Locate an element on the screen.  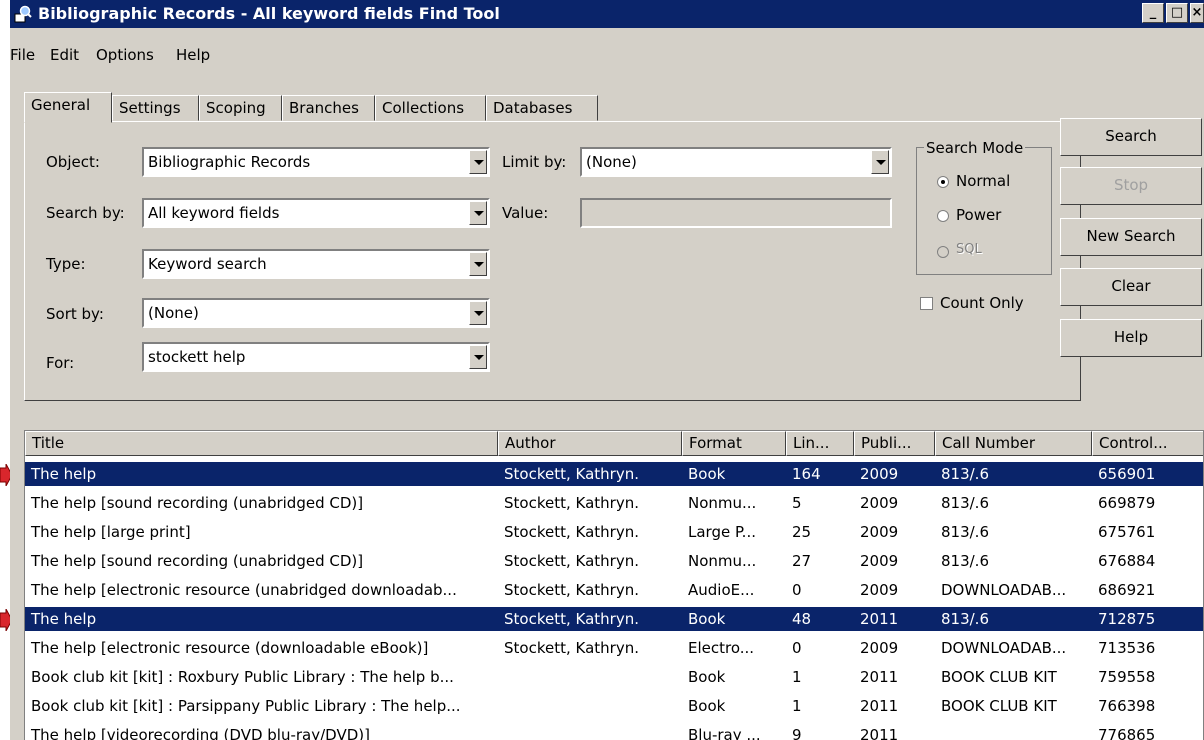
for-value: stockett help is located at coordinates (197, 357).